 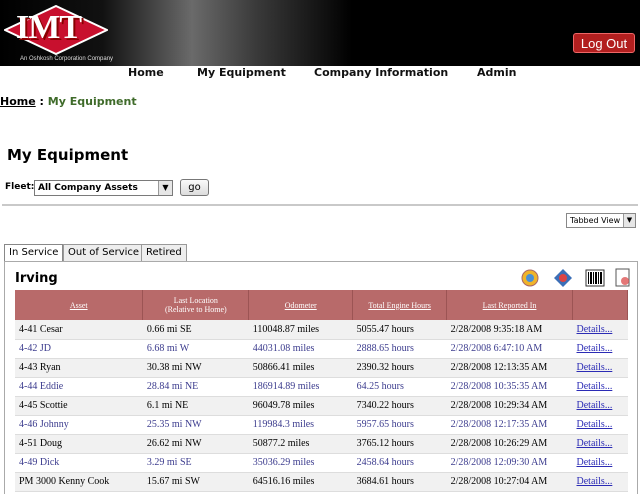 I want to click on globe-search-icon, so click(x=530, y=278).